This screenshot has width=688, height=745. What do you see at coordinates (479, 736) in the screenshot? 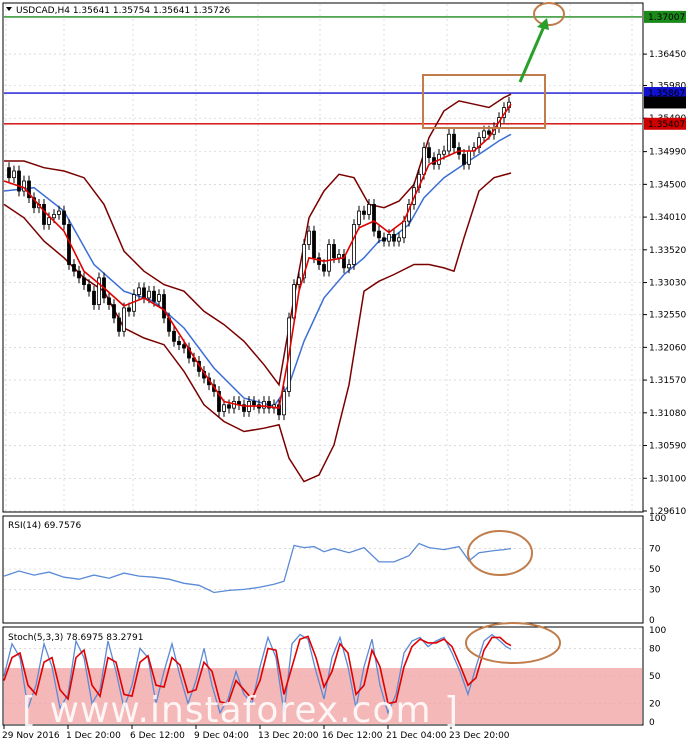
I see `time-tick-label: 23 Dec 20:00` at bounding box center [479, 736].